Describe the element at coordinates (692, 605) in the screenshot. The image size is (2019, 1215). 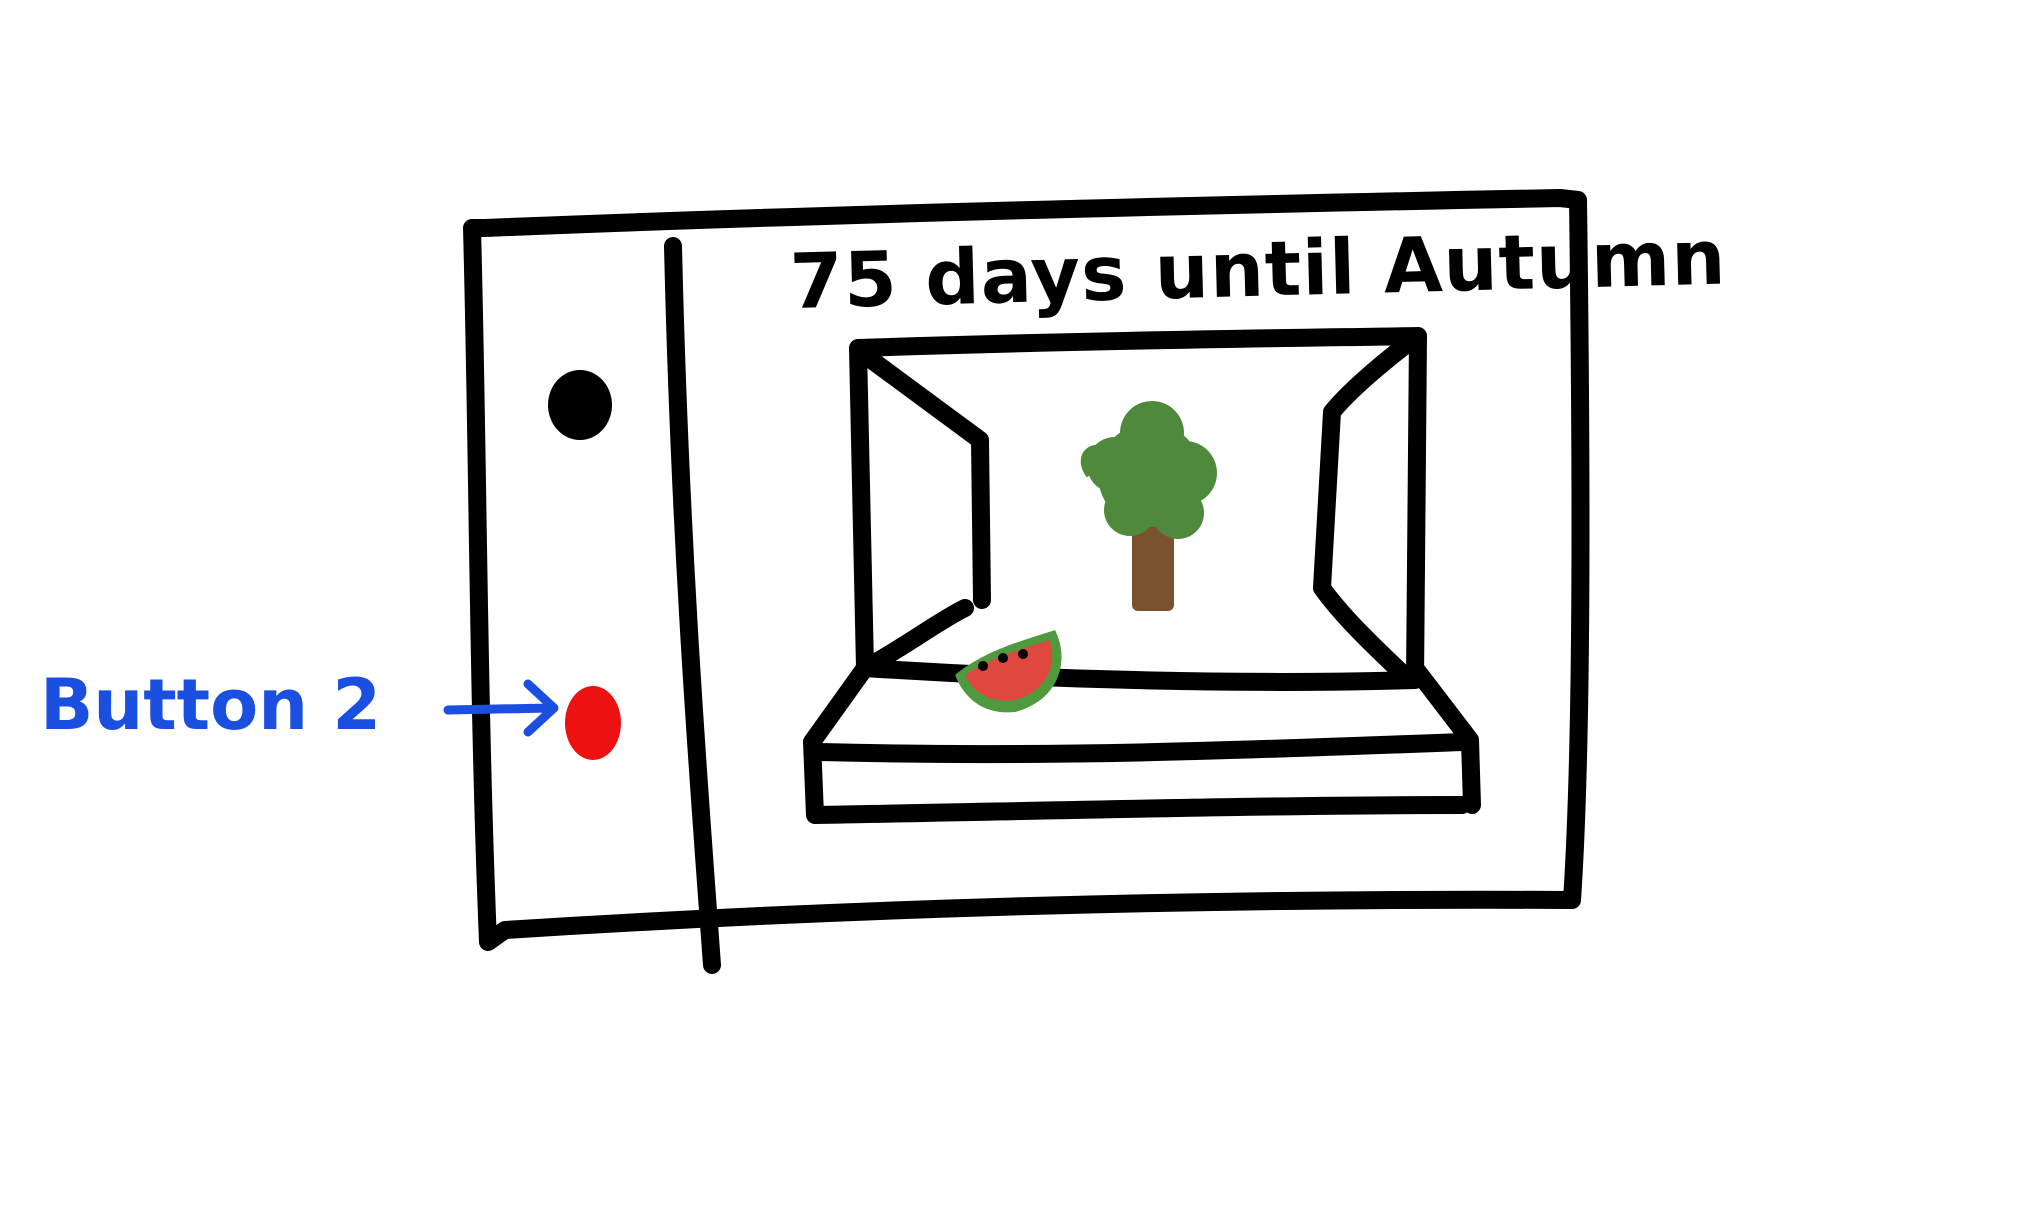
I see `panel-divider` at that location.